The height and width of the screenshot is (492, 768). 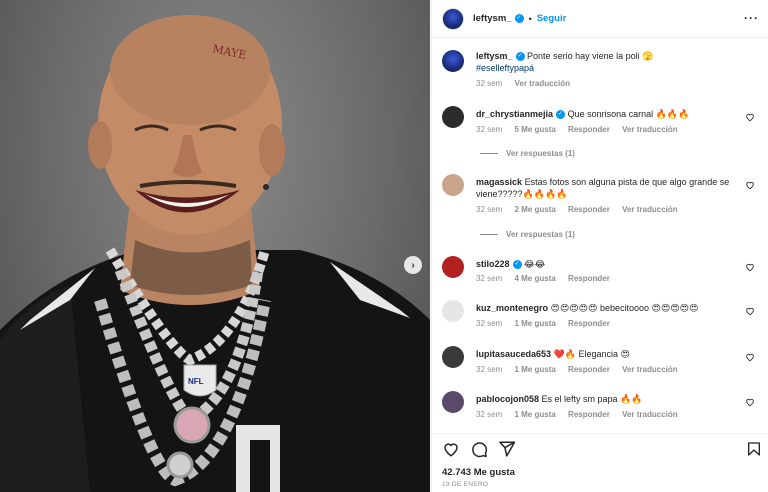 I want to click on author-username: leftysm_, so click(x=492, y=18).